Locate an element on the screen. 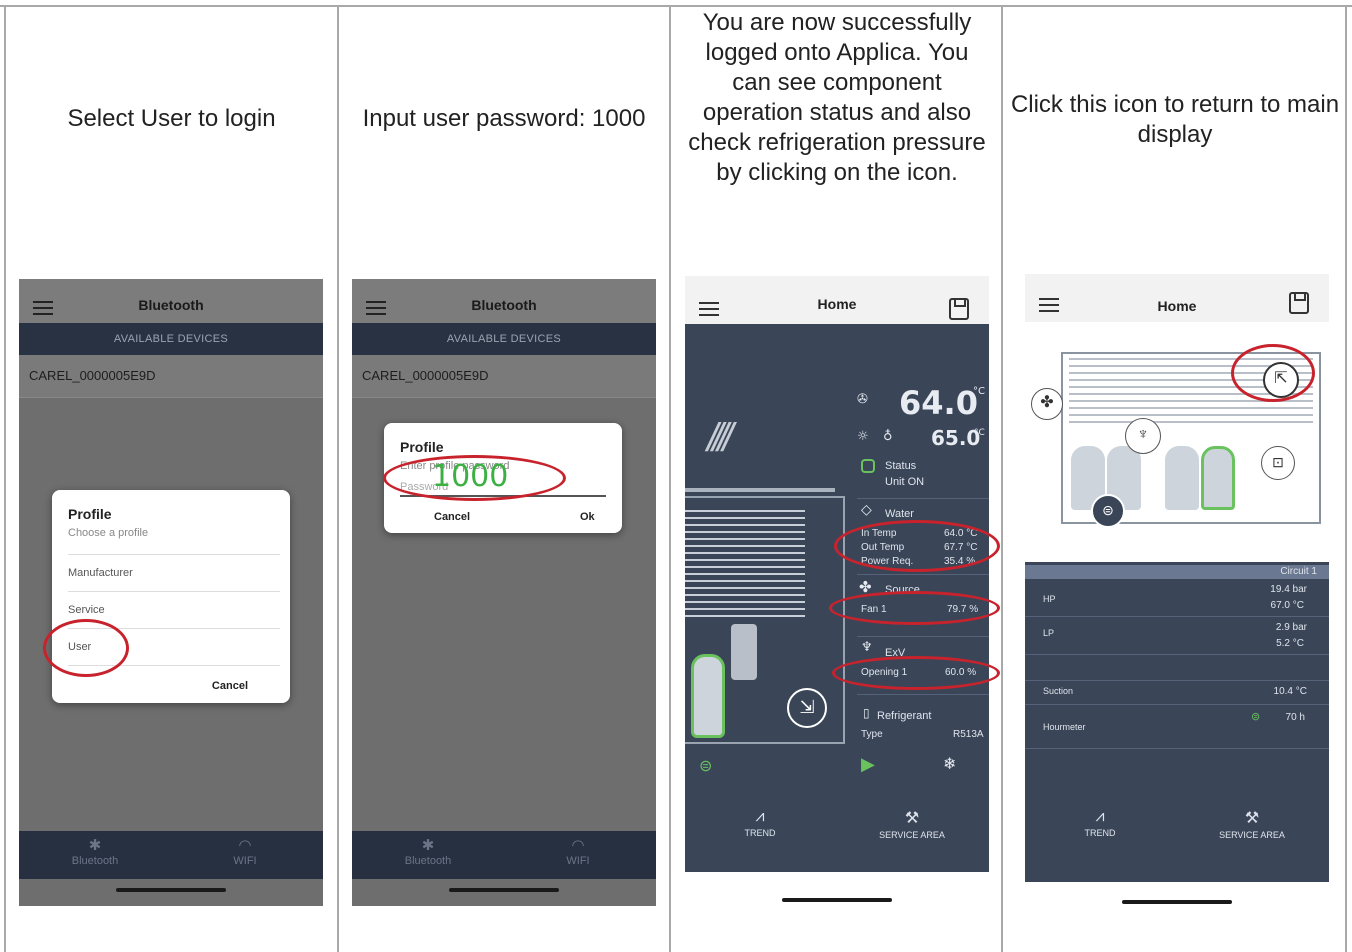 The image size is (1352, 952). hp-pressure: 19.4 bar is located at coordinates (1288, 589).